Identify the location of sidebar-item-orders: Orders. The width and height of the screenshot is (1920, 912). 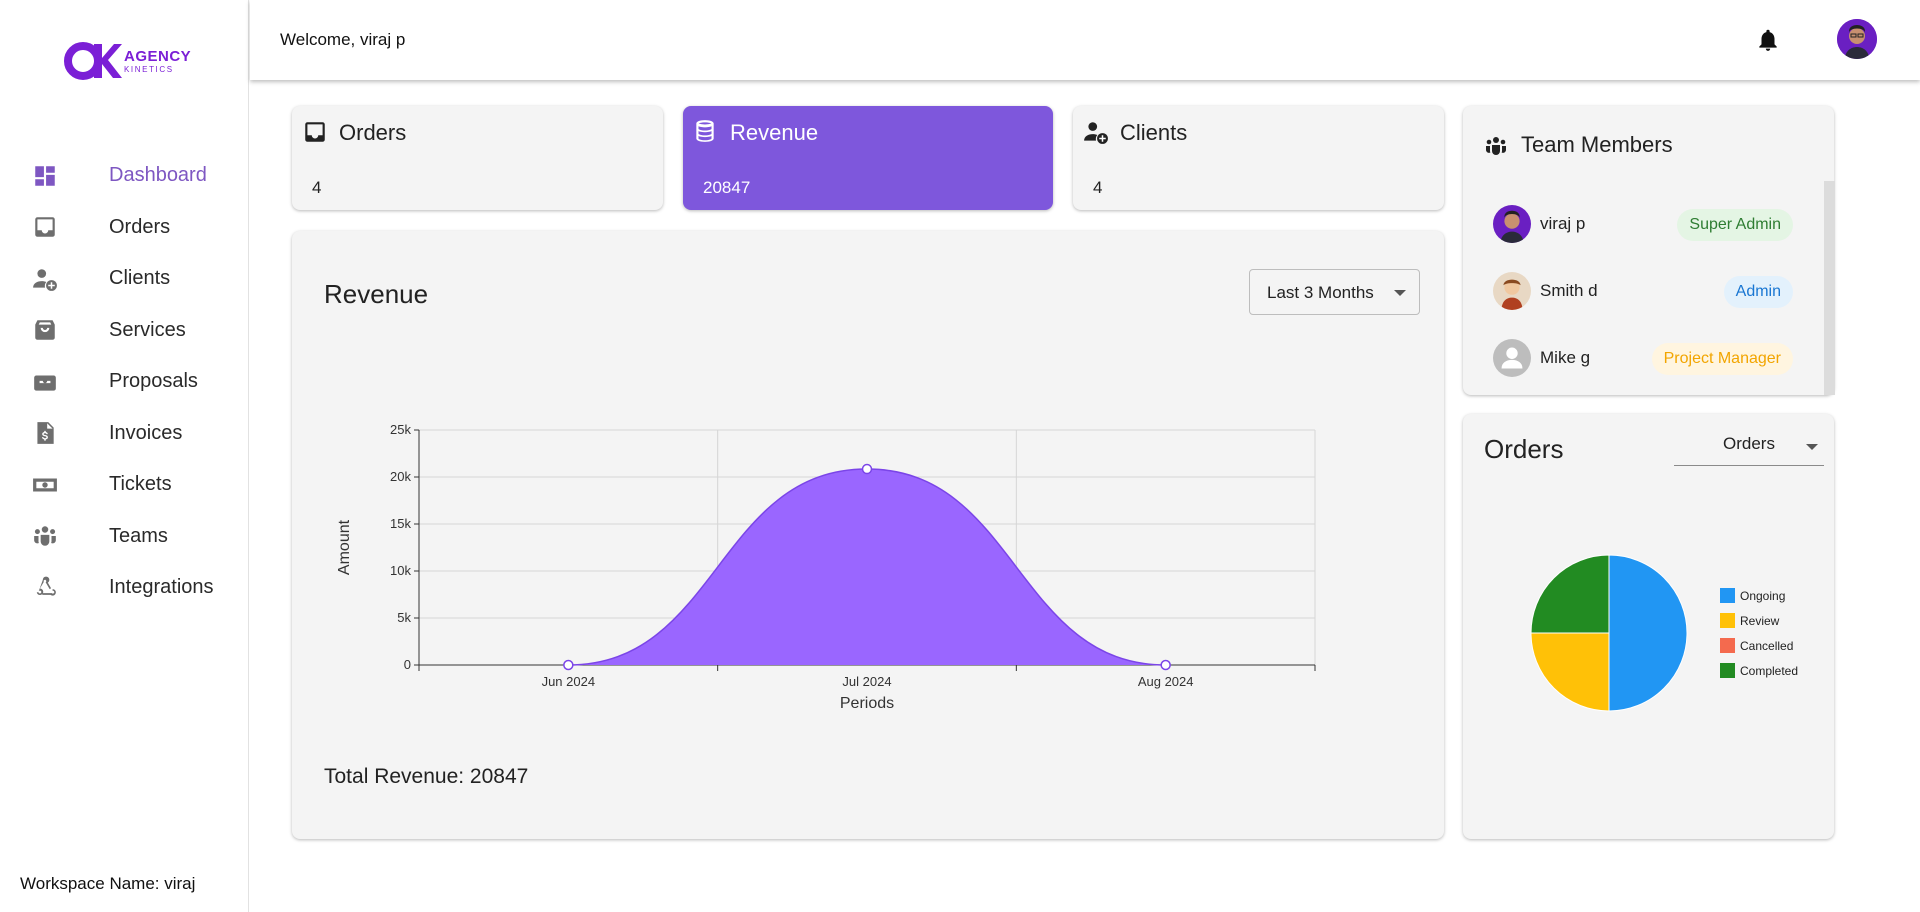
(124, 228).